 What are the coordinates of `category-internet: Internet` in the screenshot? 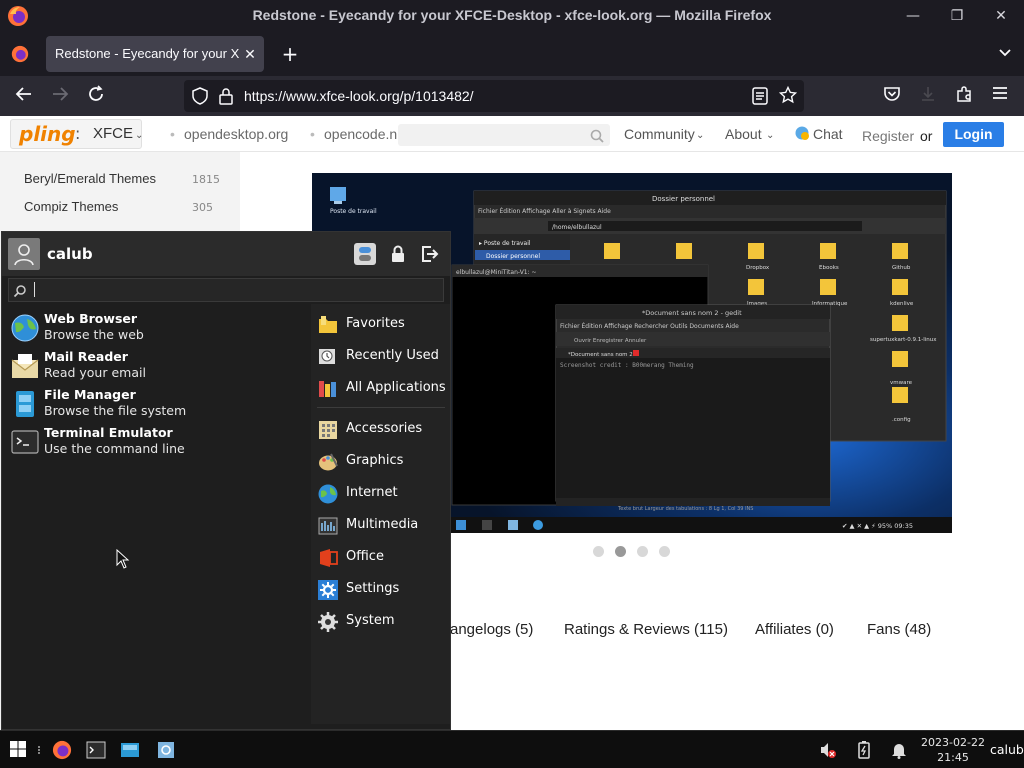 It's located at (382, 494).